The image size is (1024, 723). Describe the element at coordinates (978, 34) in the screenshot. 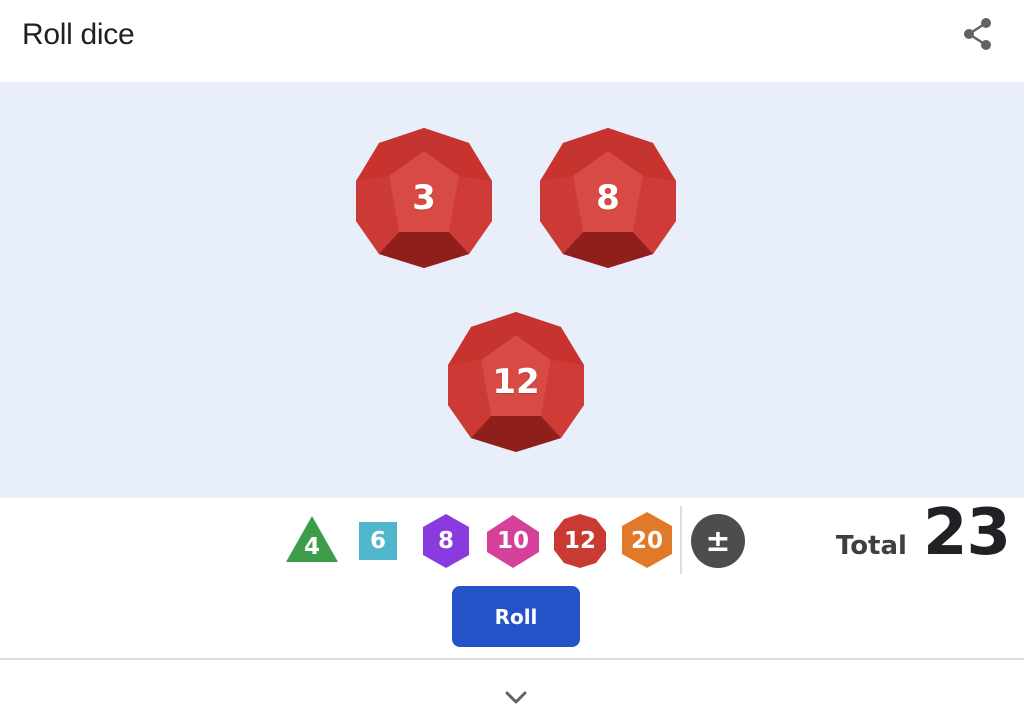

I see `share-icon` at that location.